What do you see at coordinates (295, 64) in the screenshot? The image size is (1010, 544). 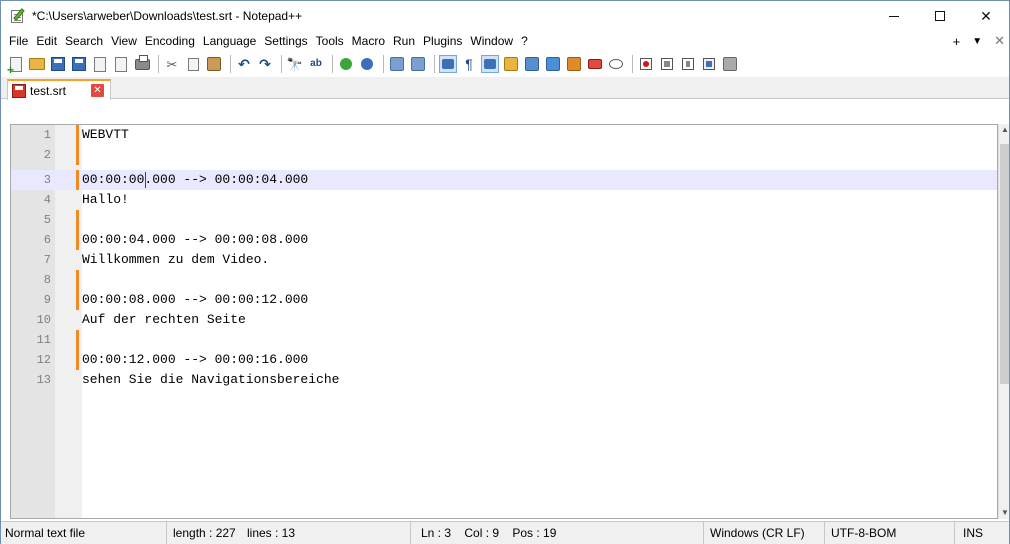 I see `find-icon: 🔭` at bounding box center [295, 64].